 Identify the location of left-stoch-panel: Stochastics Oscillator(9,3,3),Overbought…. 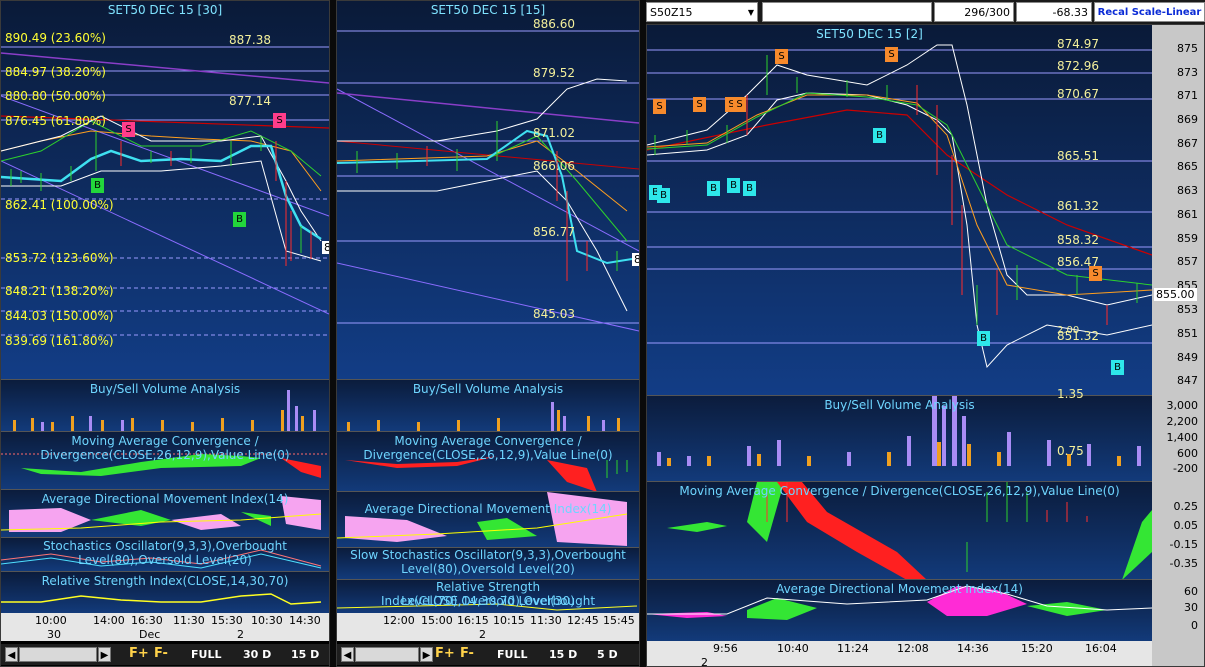
(165, 554).